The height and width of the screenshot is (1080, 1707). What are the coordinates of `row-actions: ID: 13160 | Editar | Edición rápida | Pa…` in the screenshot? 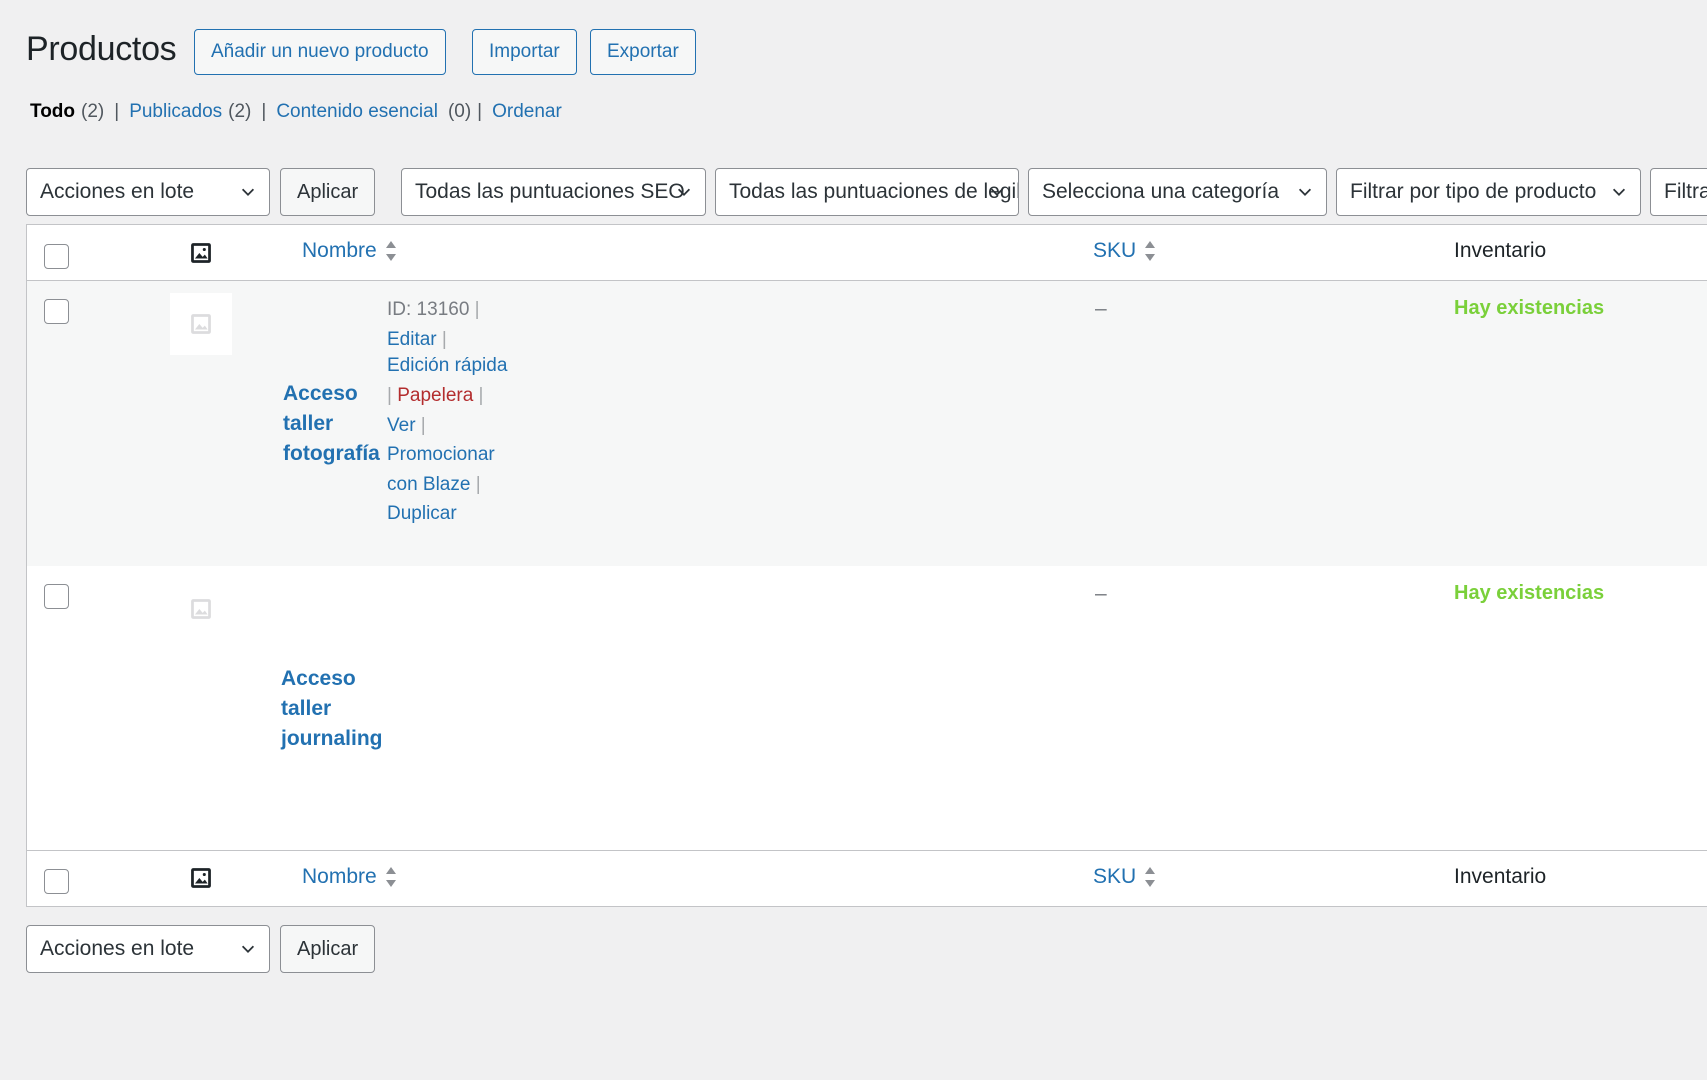 It's located at (447, 411).